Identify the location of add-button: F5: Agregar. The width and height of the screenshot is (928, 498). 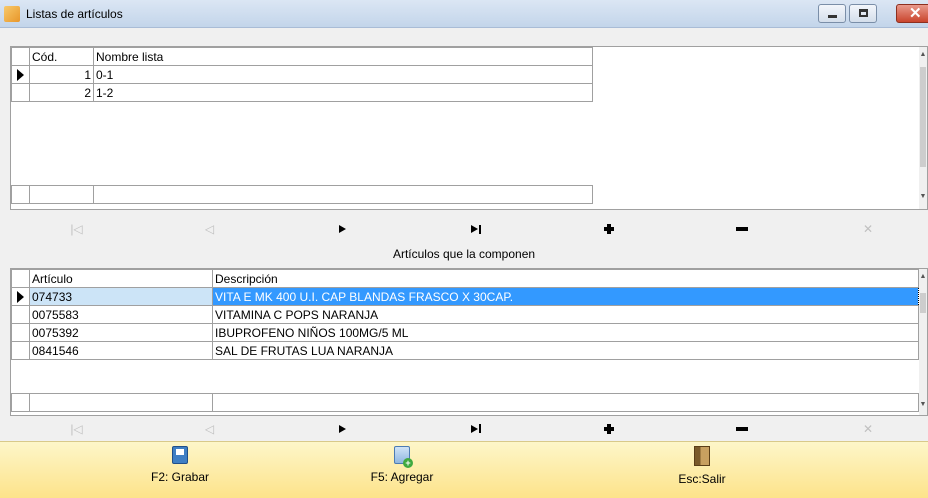
(402, 470).